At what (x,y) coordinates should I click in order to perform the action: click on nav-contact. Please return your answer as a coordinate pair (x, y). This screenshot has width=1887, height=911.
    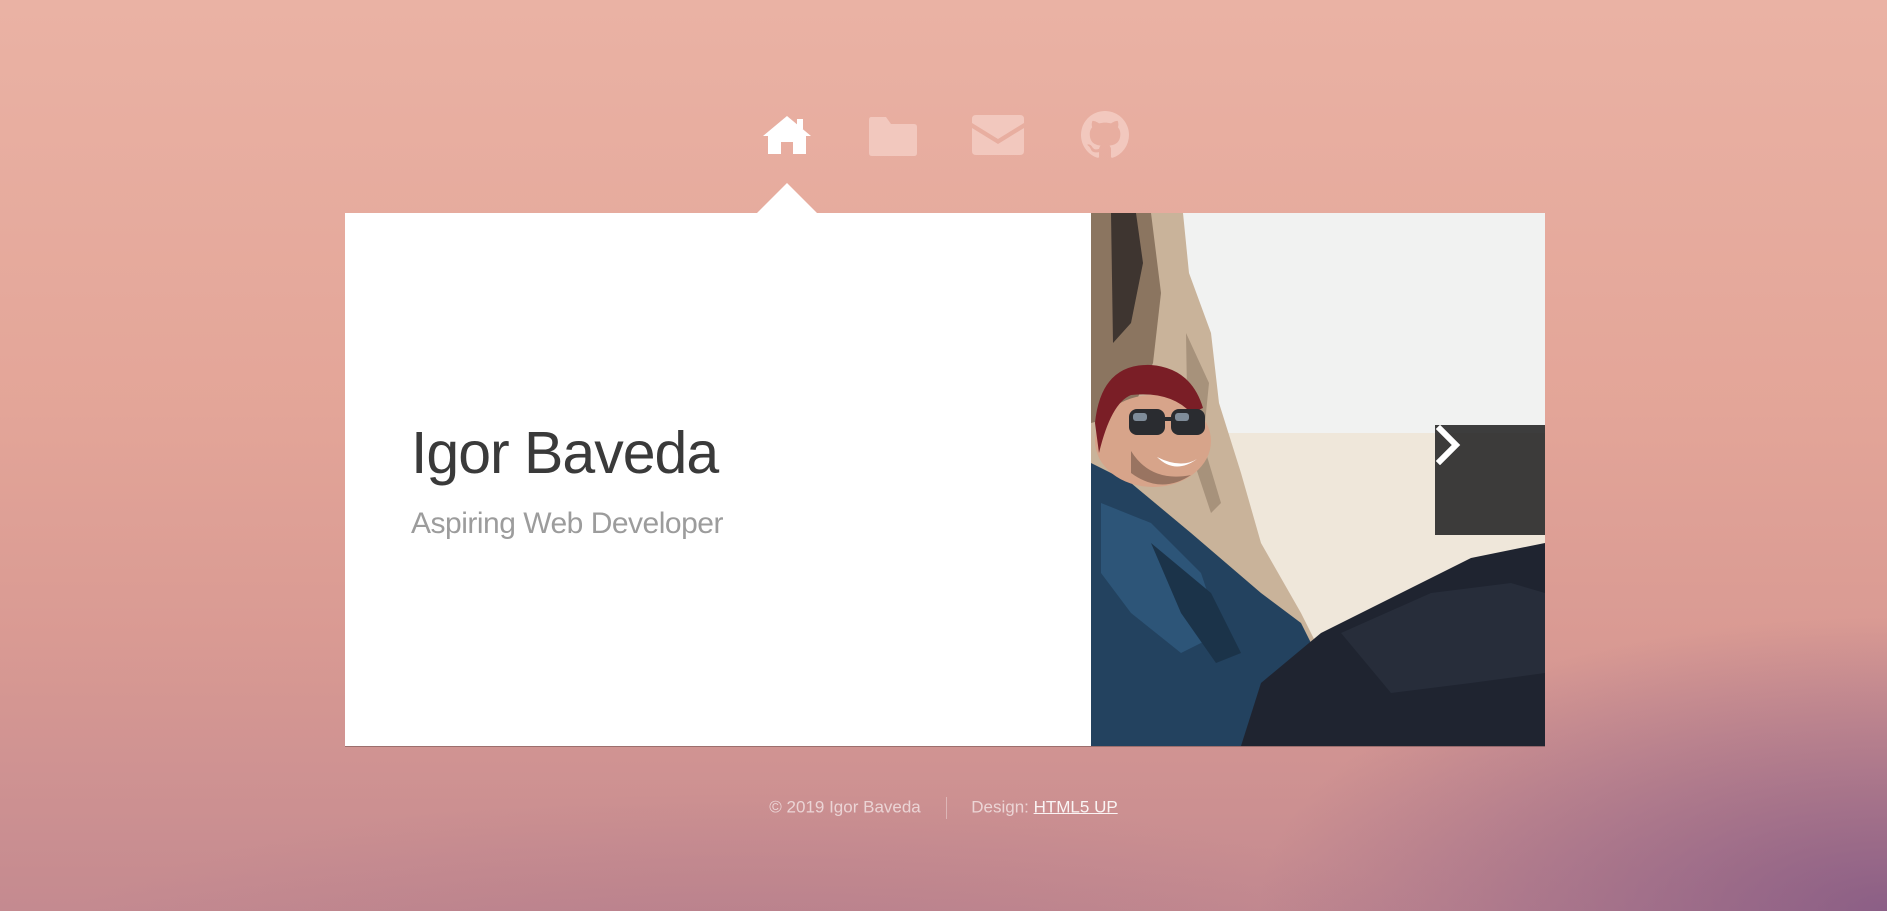
    Looking at the image, I should click on (998, 135).